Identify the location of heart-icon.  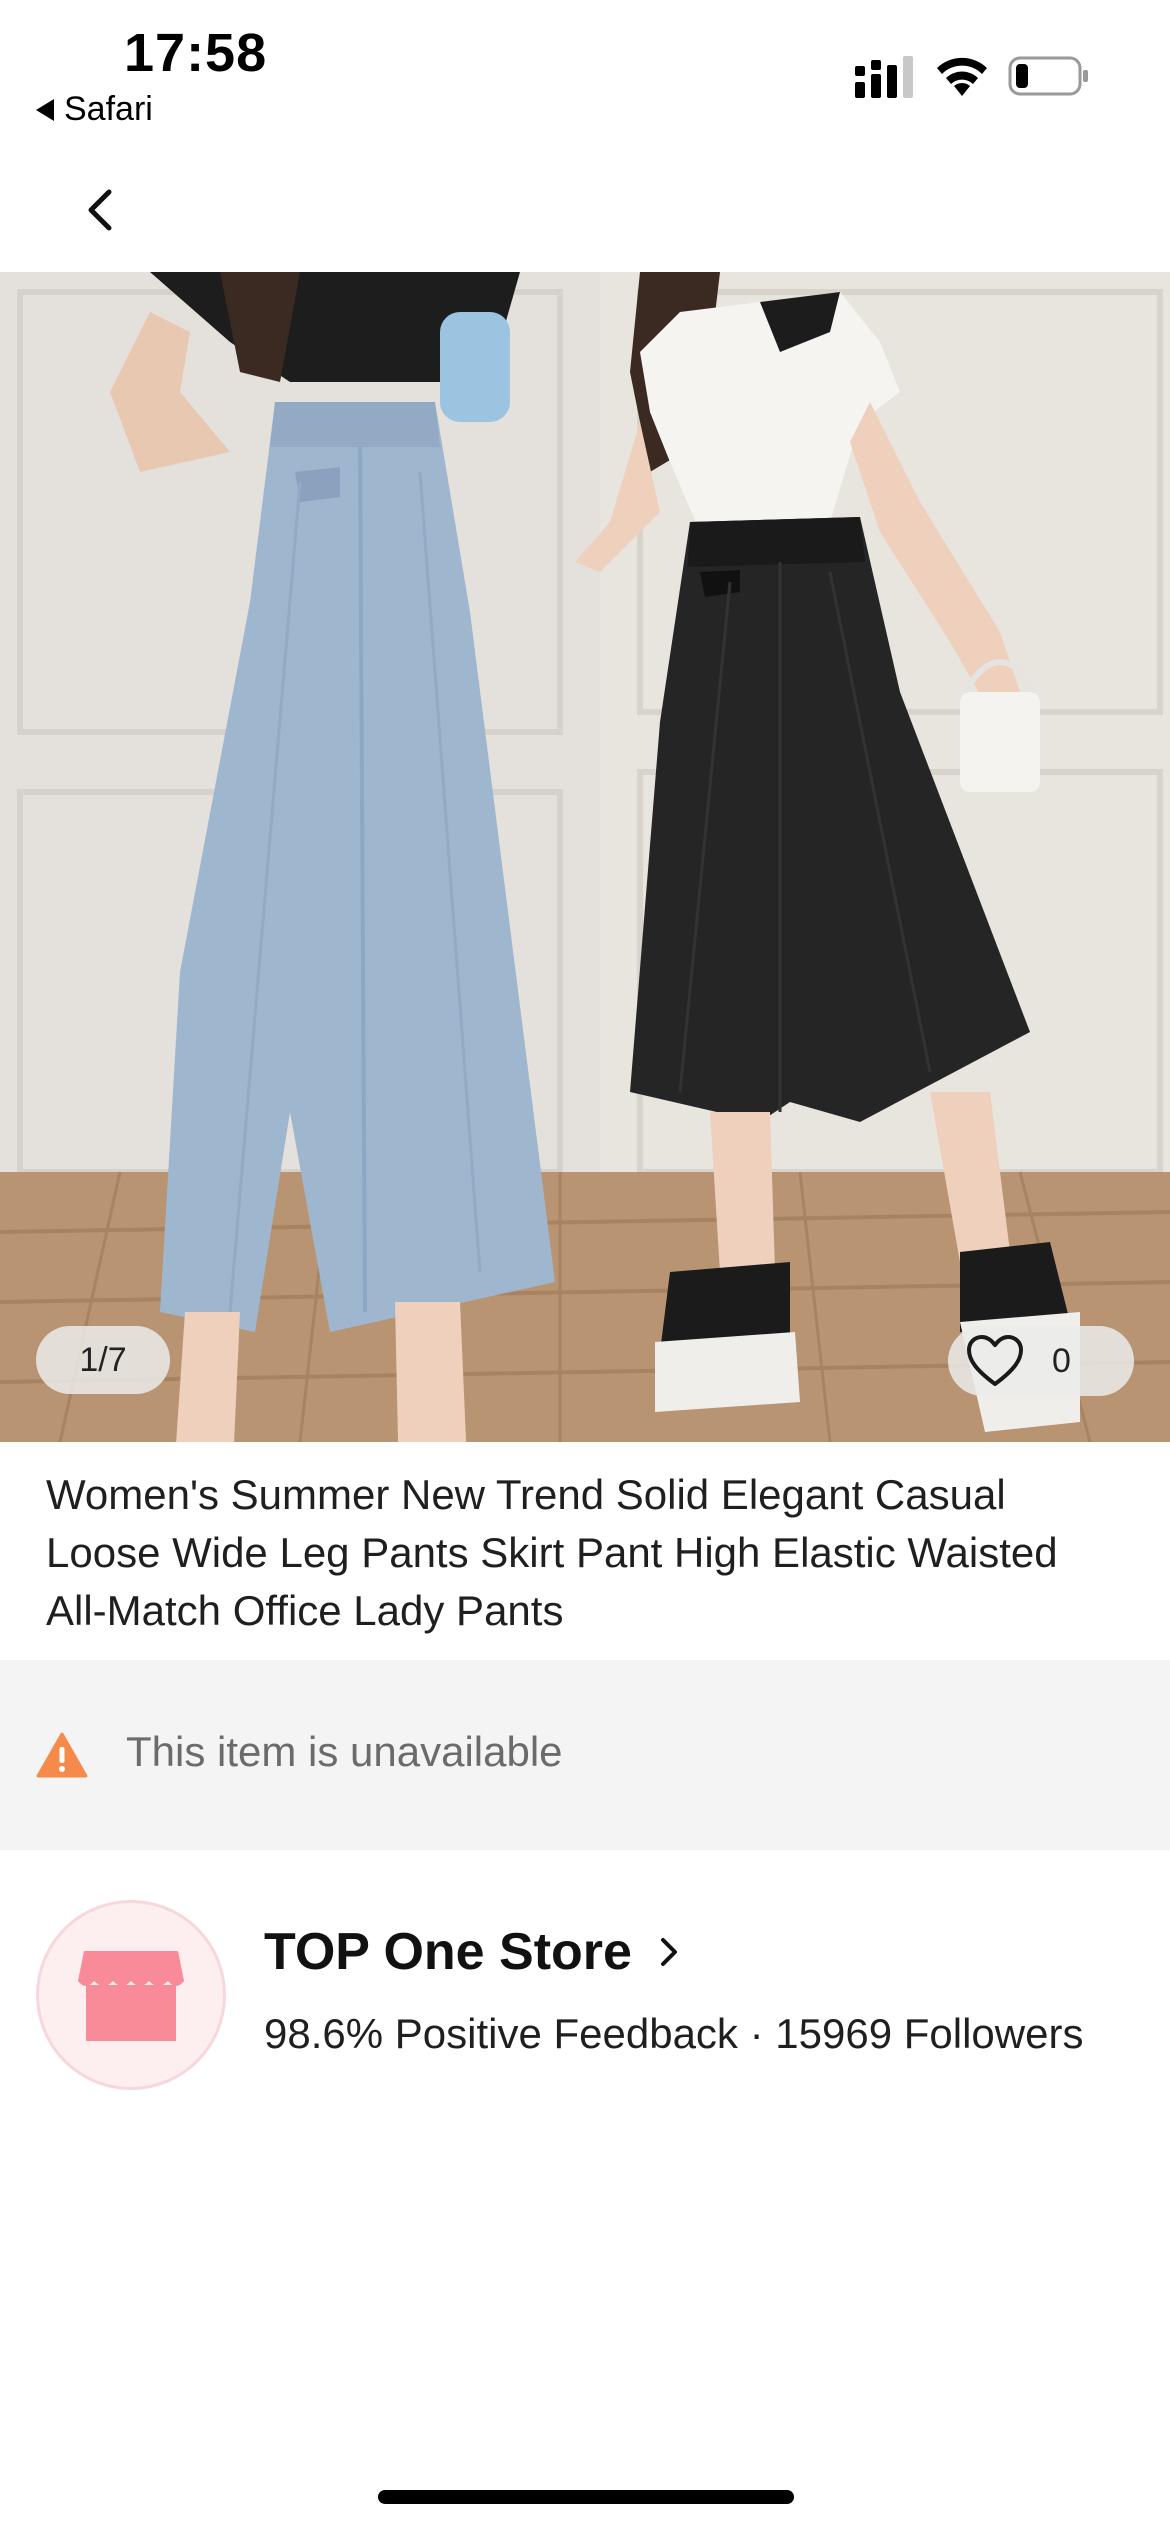
(995, 1360).